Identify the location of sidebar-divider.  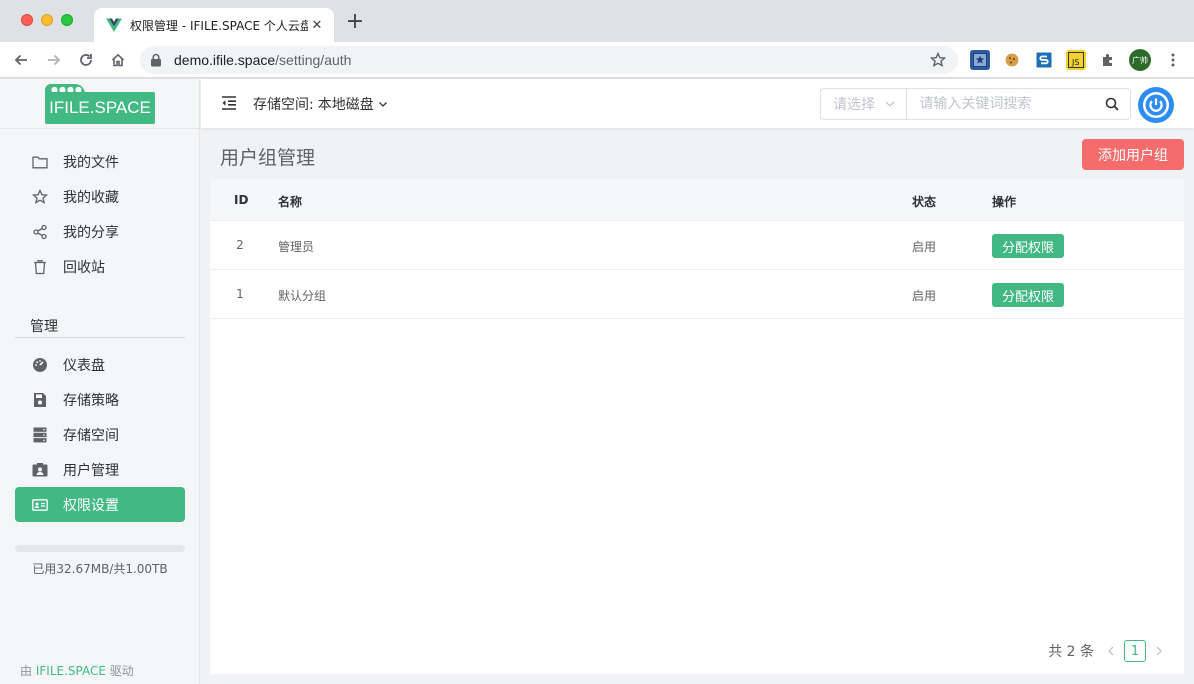
(100, 128).